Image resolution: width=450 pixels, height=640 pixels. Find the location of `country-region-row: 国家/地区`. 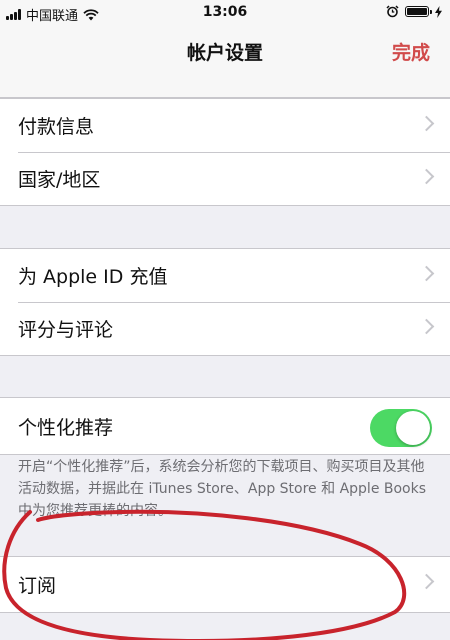

country-region-row: 国家/地区 is located at coordinates (225, 178).